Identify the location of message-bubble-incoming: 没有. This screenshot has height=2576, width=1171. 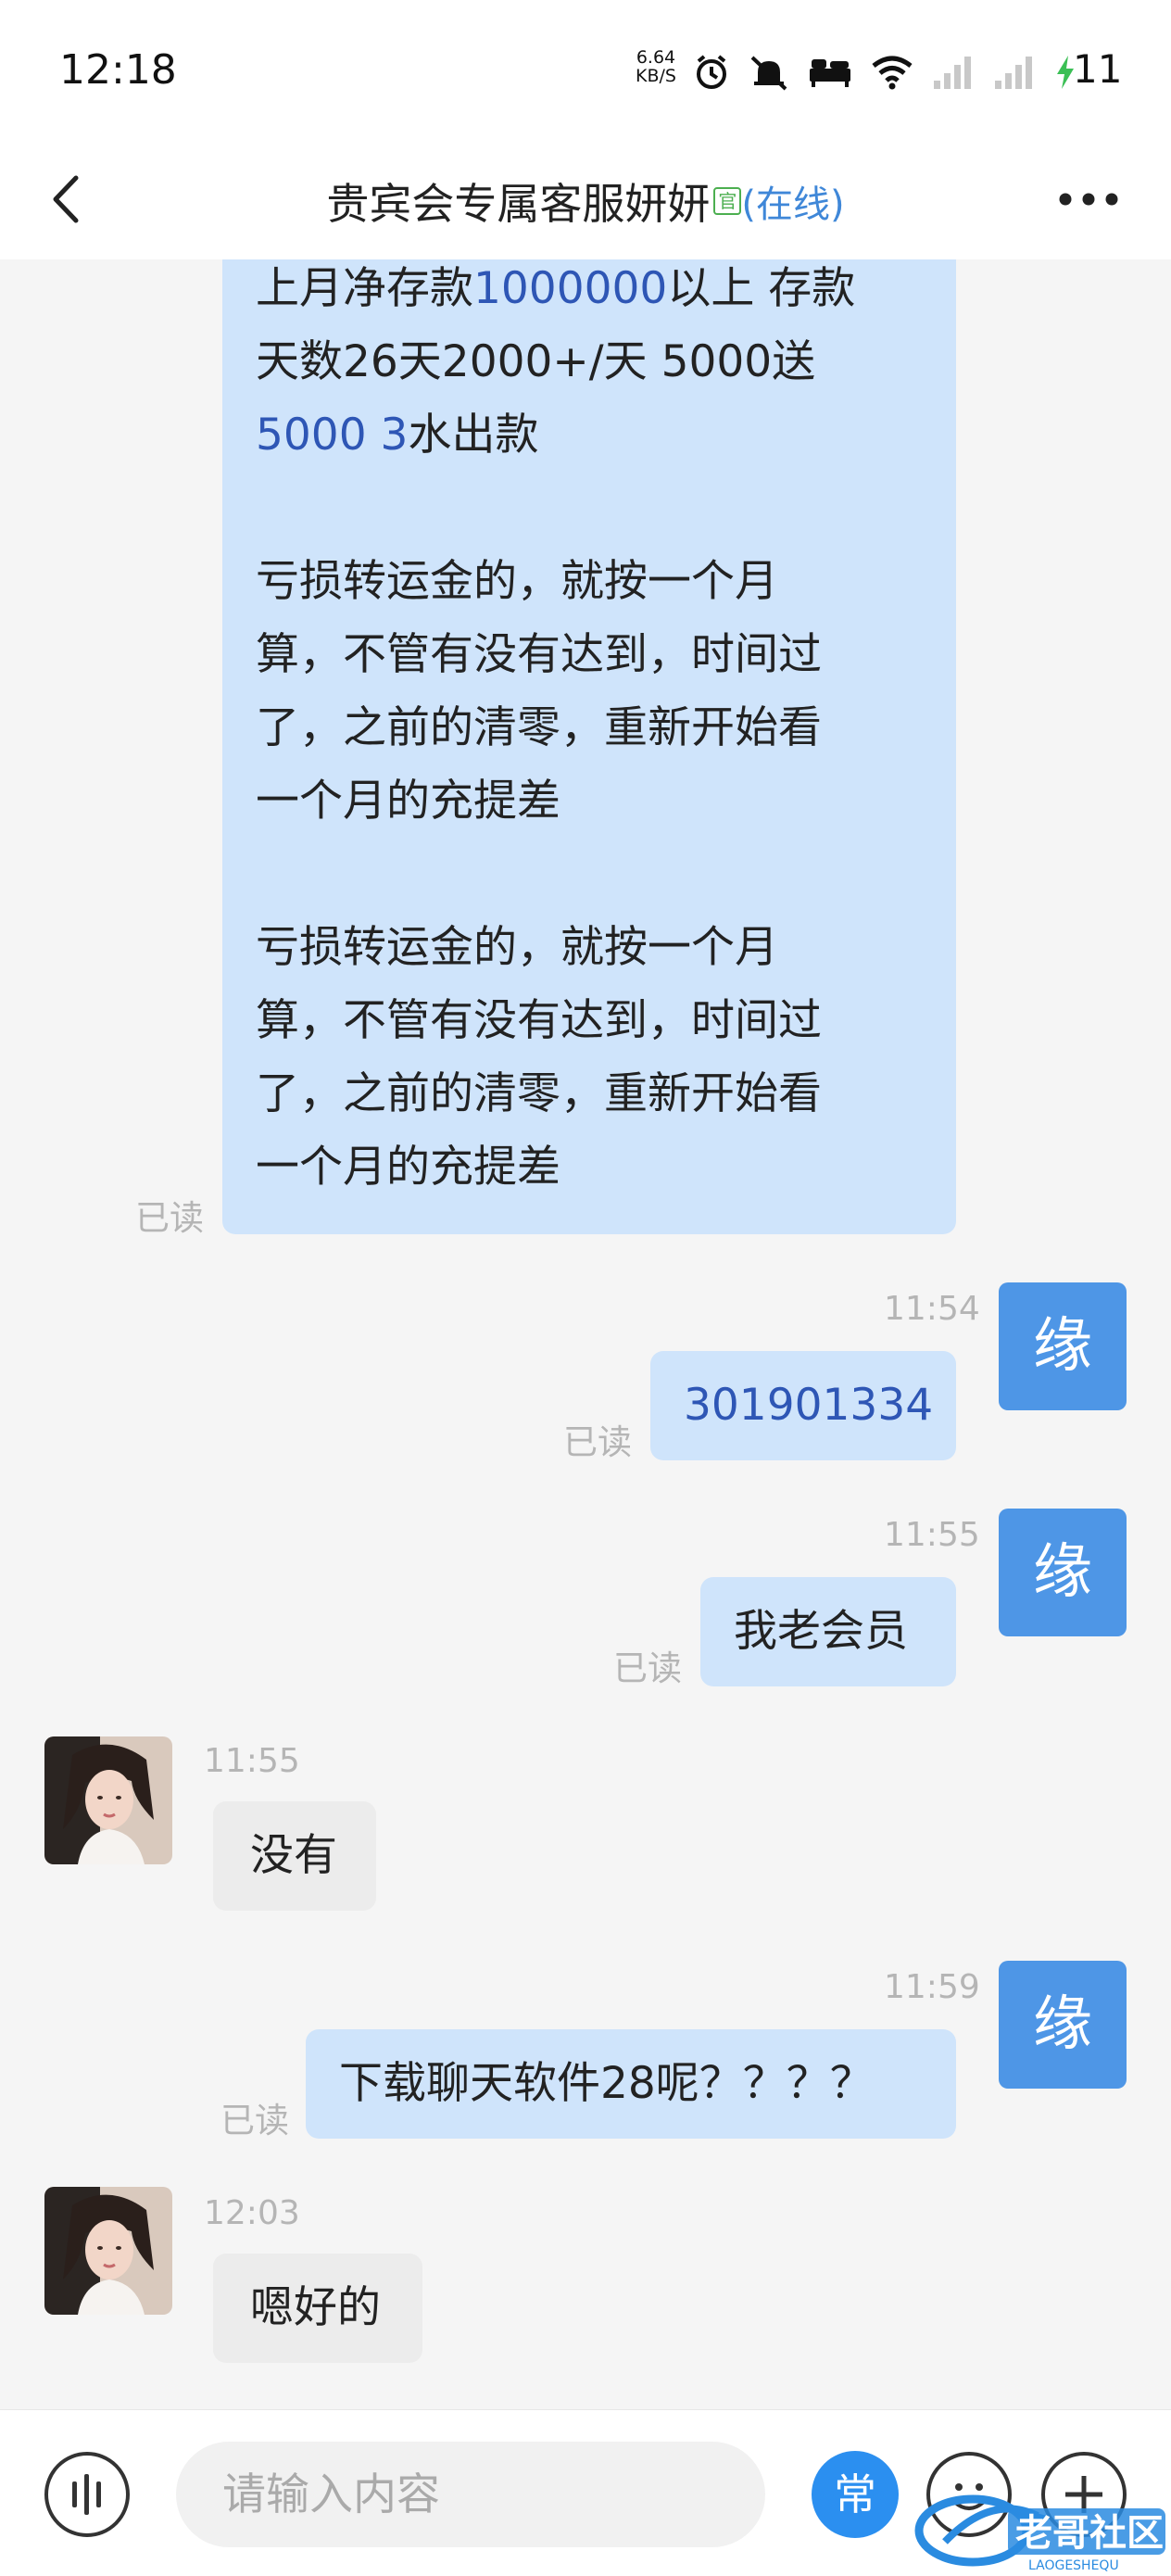
(294, 1856).